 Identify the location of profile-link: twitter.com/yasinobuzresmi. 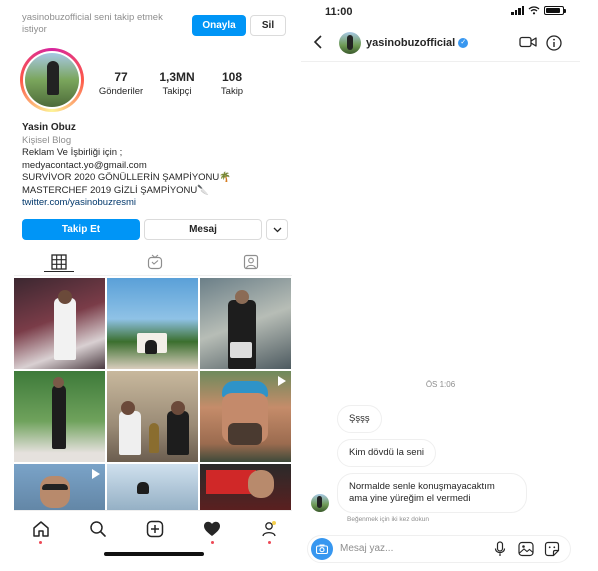
(155, 203).